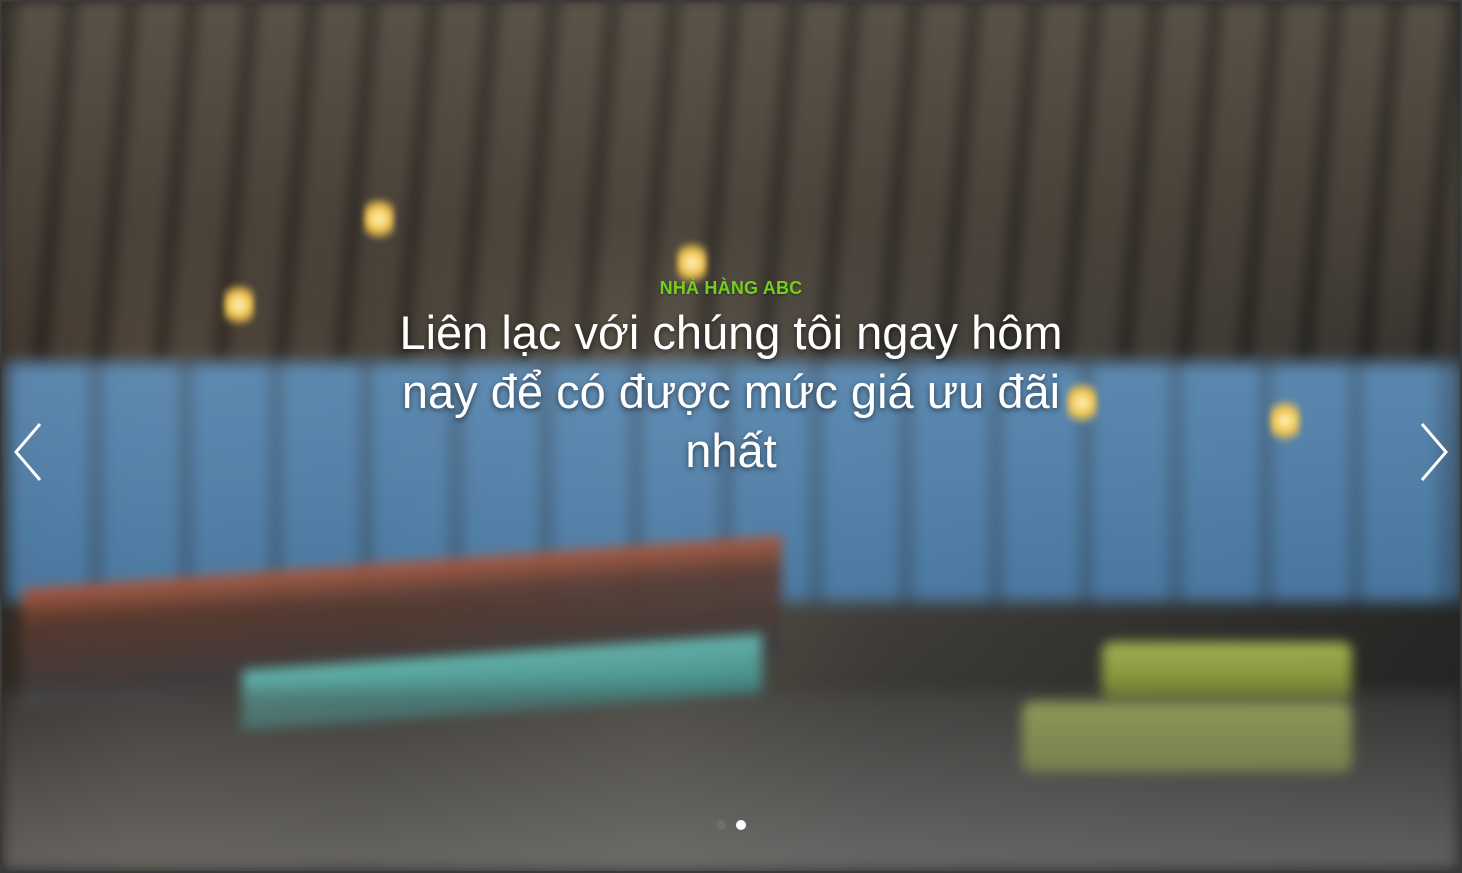 The height and width of the screenshot is (873, 1462). I want to click on slide-pagination, so click(731, 825).